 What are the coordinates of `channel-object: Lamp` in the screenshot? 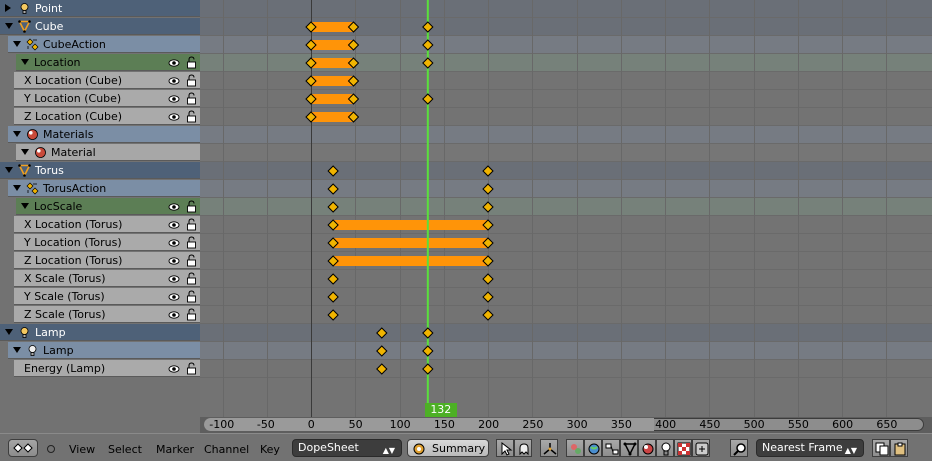 It's located at (100, 333).